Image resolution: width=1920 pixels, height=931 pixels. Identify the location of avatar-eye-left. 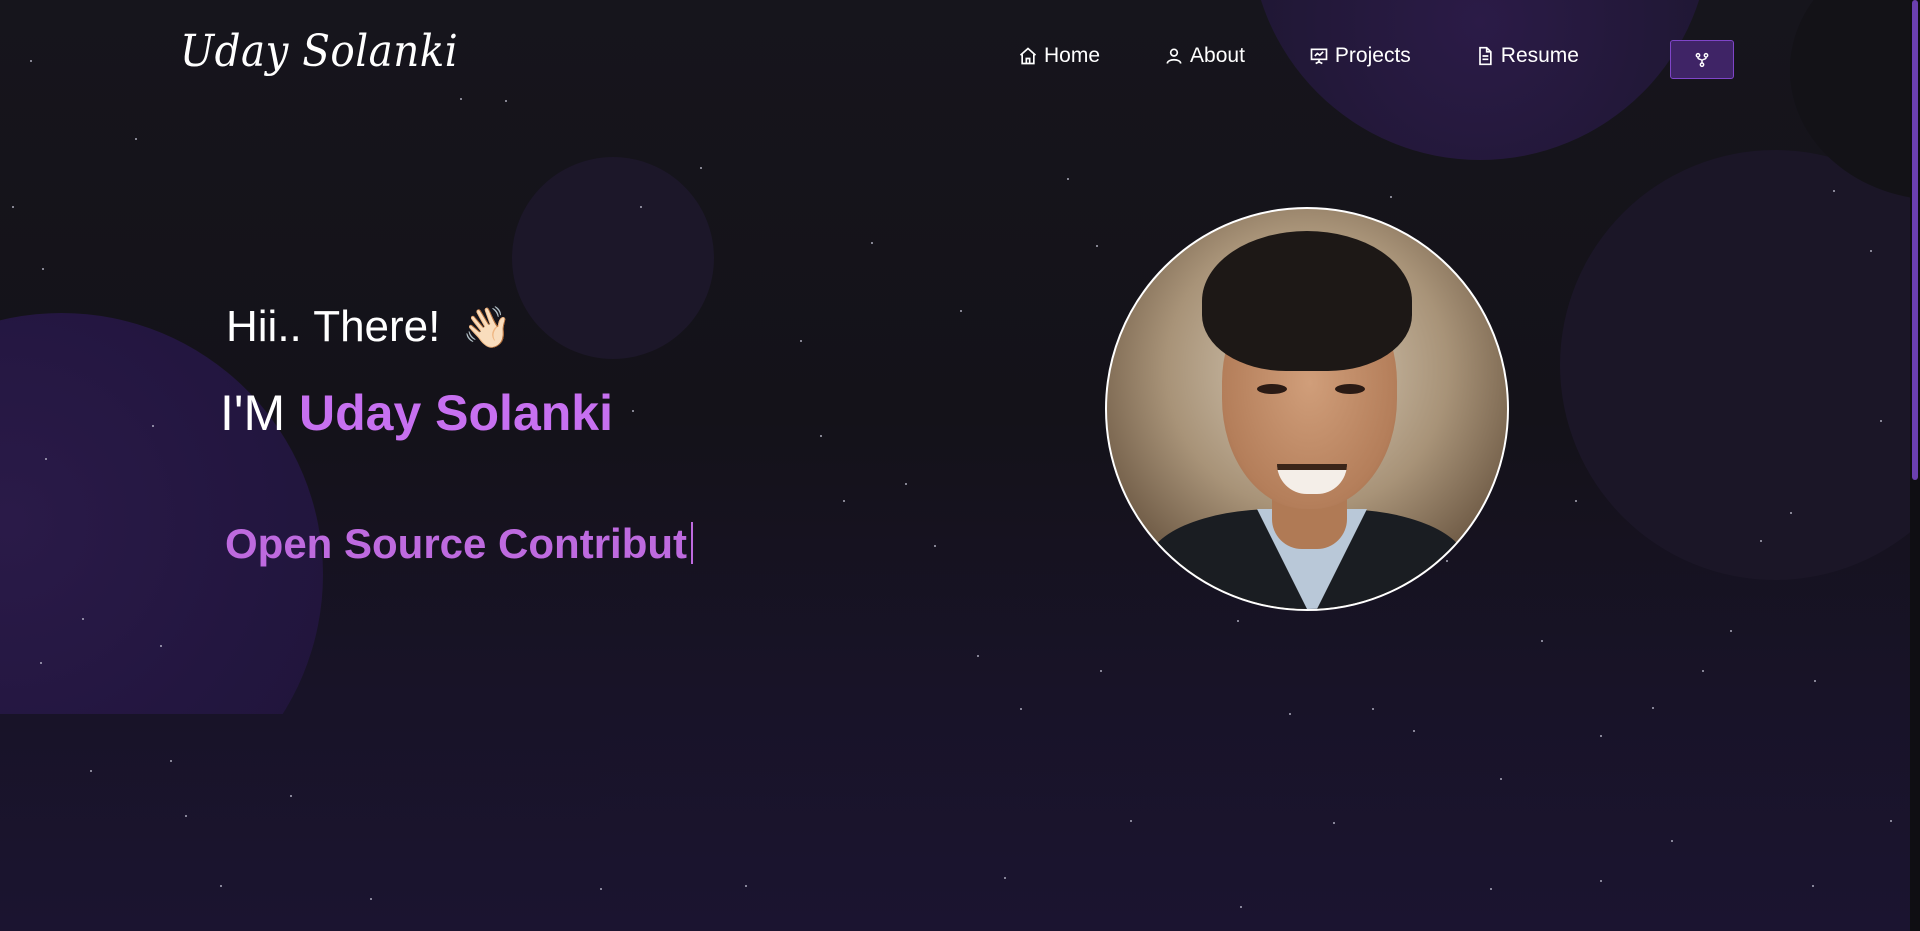
(1272, 389).